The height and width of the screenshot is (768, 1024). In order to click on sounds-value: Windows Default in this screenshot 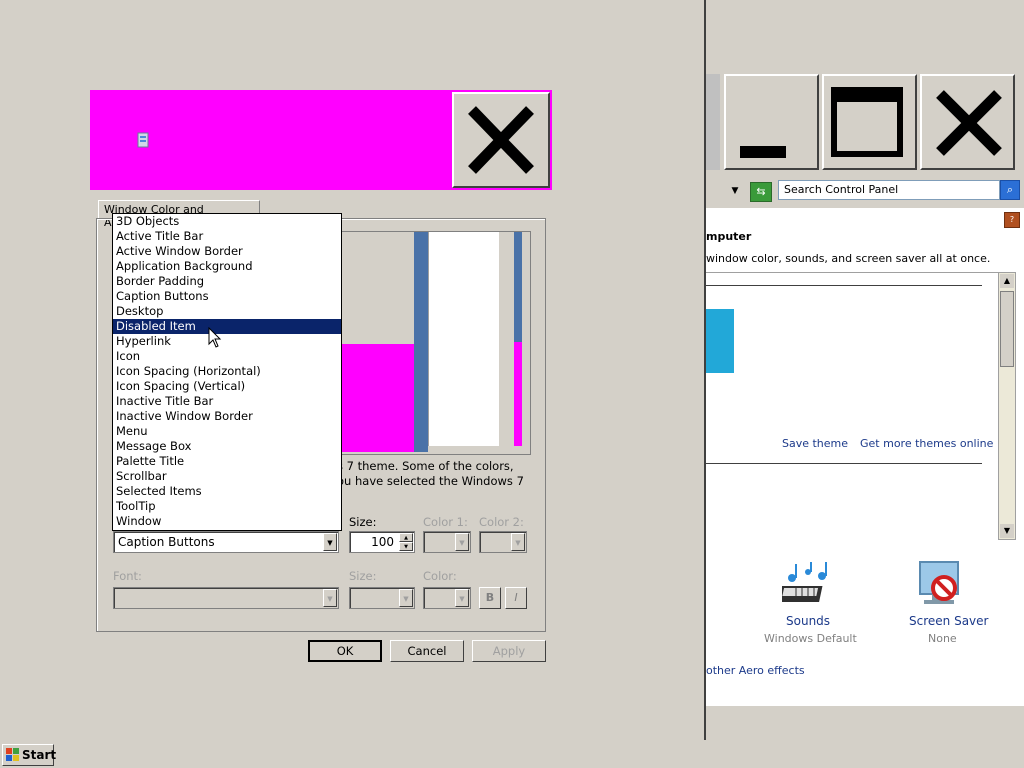, I will do `click(810, 638)`.